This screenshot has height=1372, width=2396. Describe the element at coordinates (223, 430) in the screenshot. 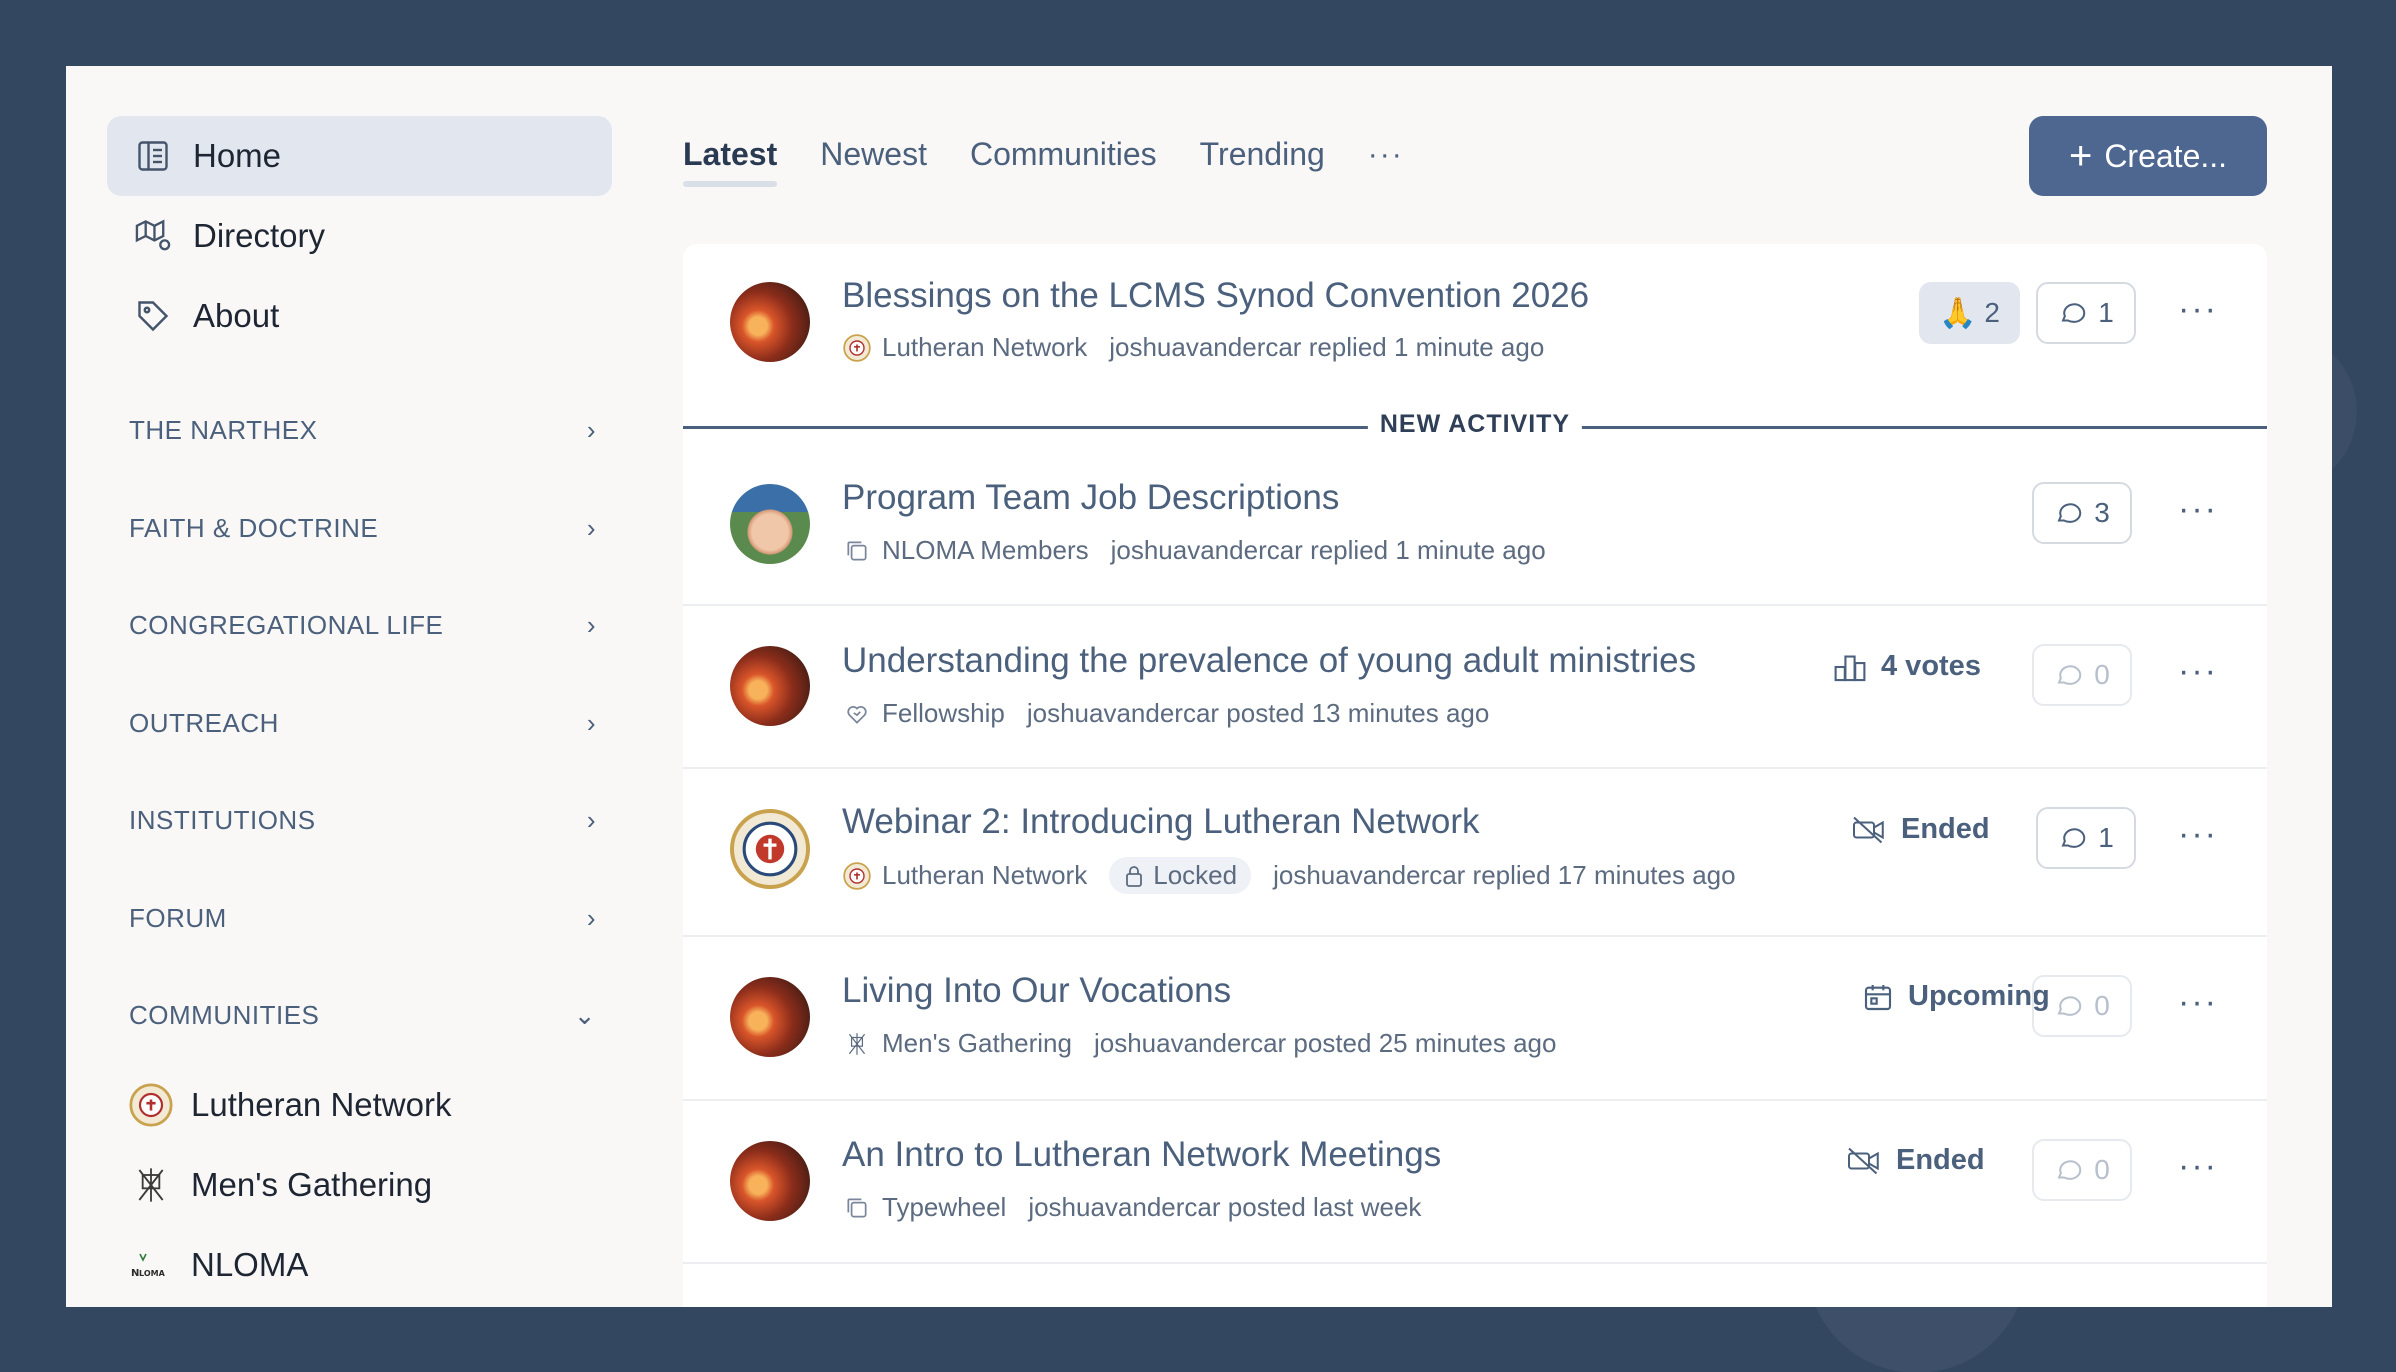

I see `section-label: THE NARTHEX` at that location.